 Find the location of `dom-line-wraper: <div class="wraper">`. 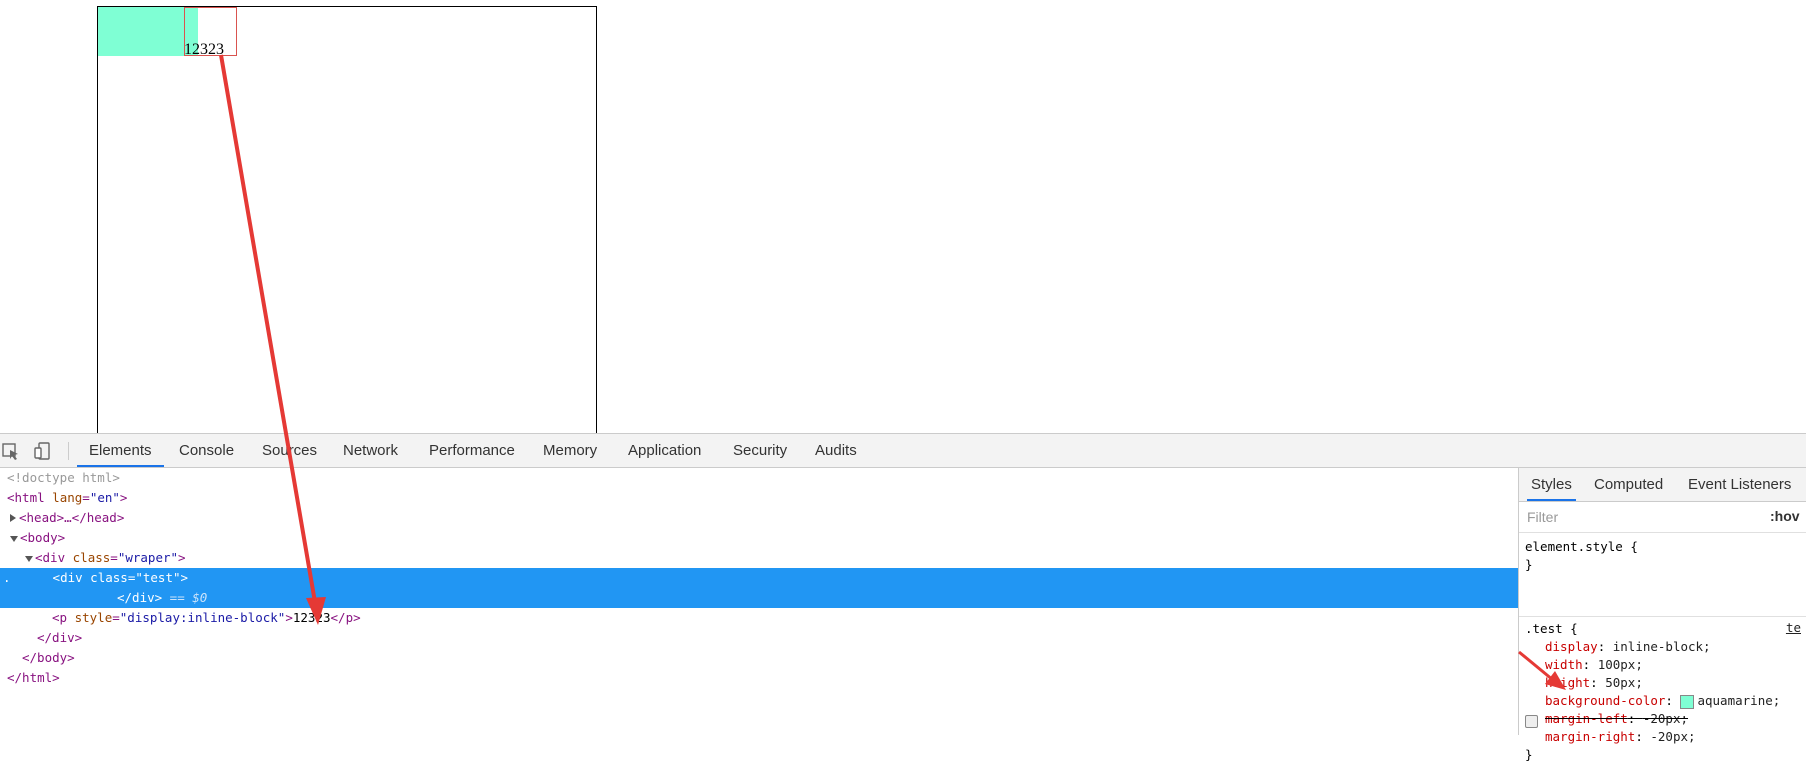

dom-line-wraper: <div class="wraper"> is located at coordinates (759, 558).